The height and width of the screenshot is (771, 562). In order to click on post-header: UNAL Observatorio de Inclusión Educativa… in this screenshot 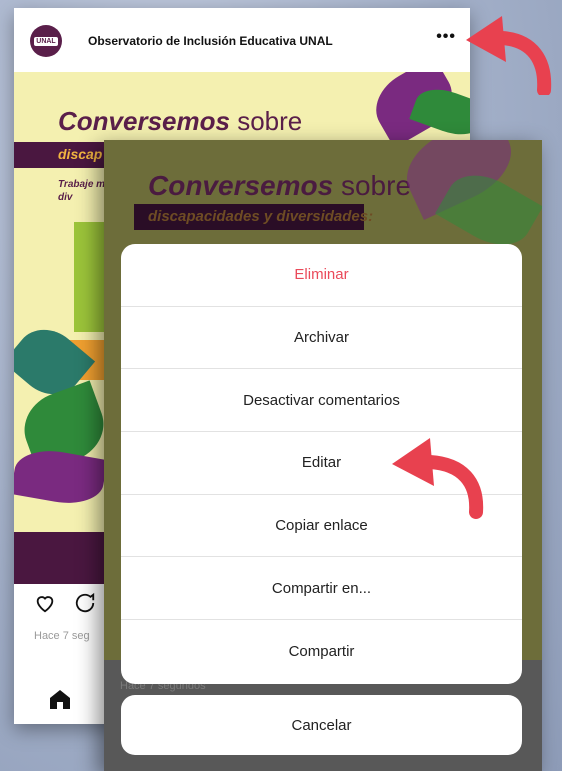, I will do `click(242, 40)`.